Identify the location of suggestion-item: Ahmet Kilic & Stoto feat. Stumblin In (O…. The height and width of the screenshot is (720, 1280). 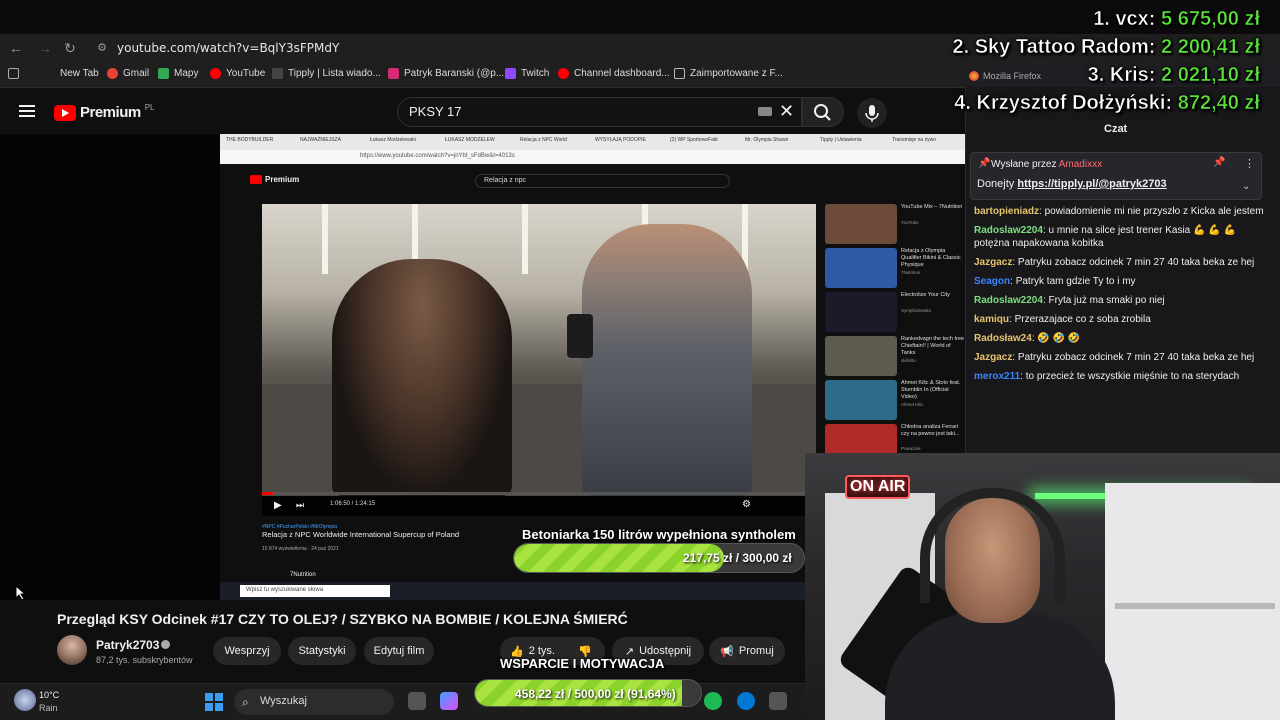
(895, 401).